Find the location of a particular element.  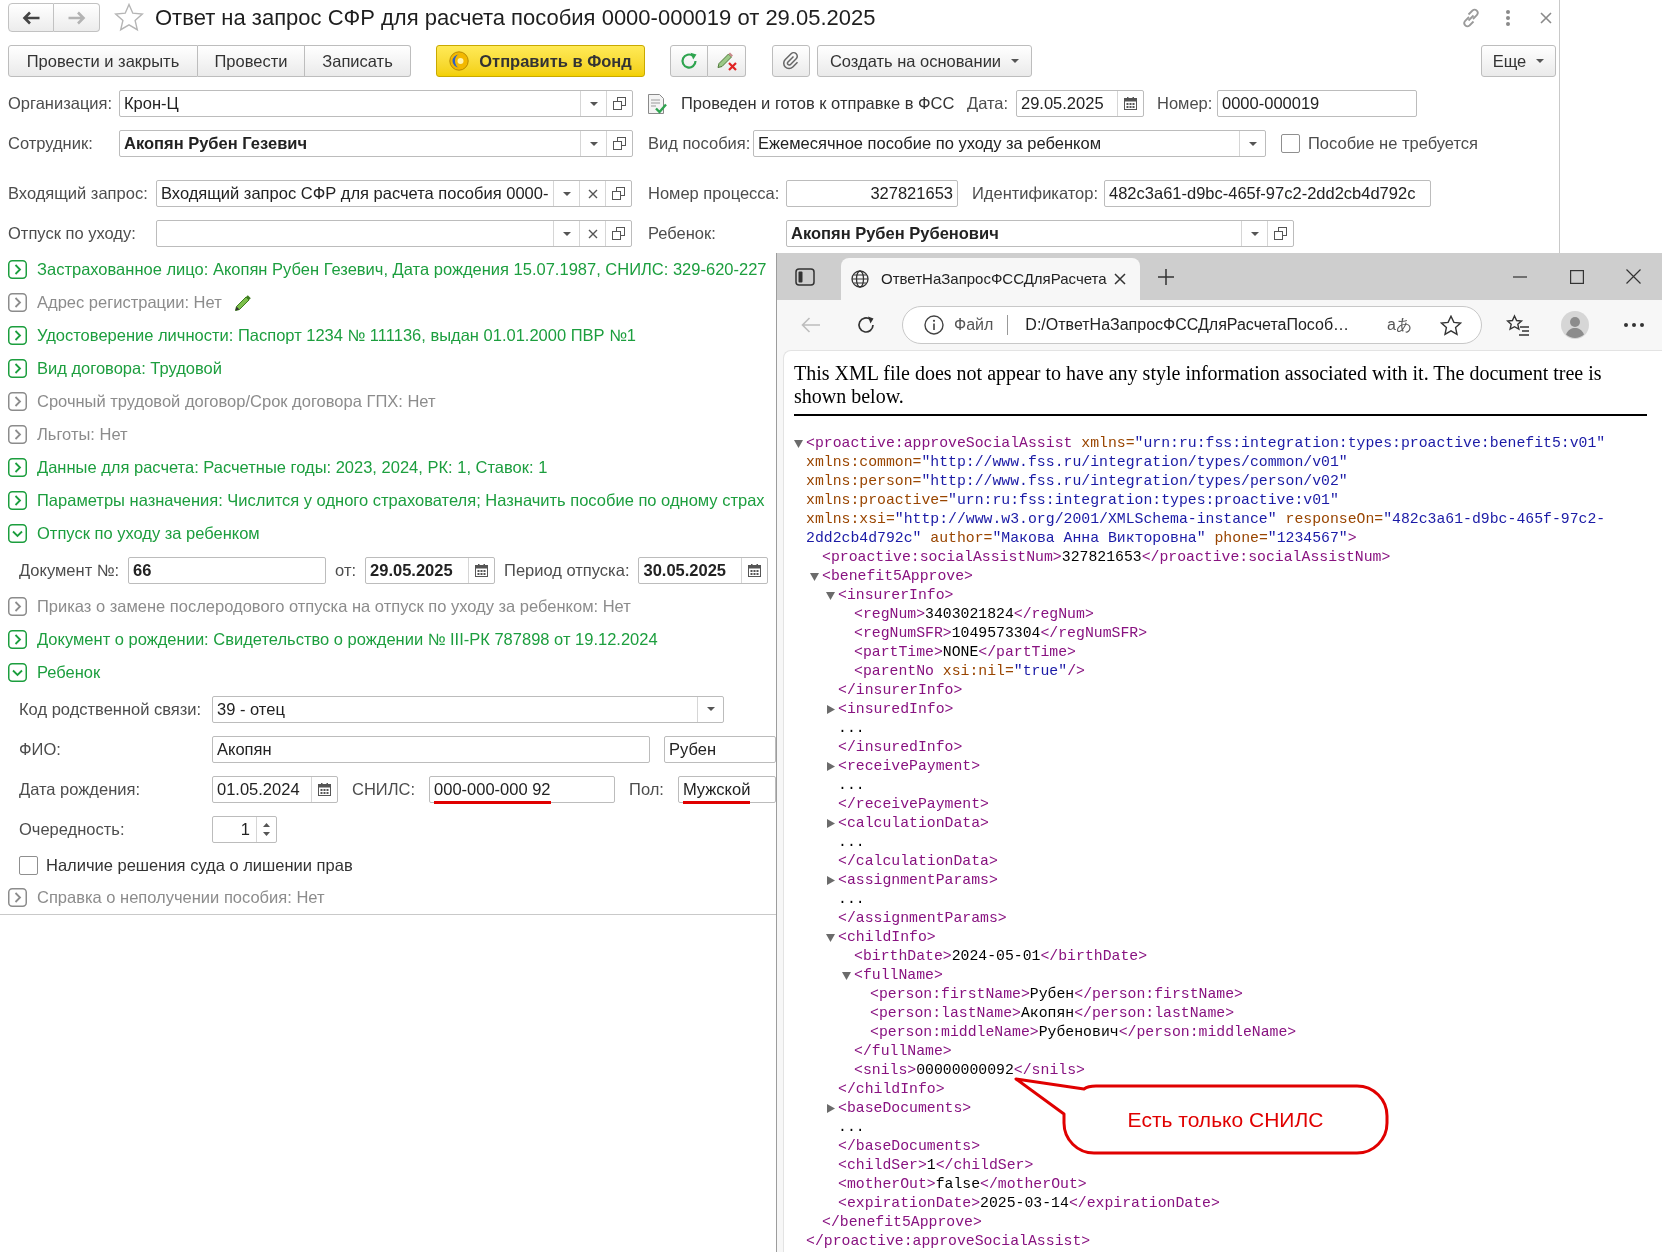

send-to-fund-button: Отправить в Фонд is located at coordinates (540, 61).